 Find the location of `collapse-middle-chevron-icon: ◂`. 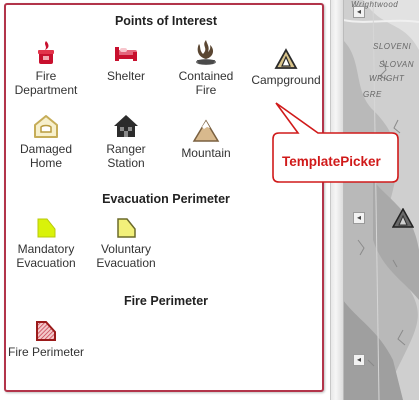

collapse-middle-chevron-icon: ◂ is located at coordinates (359, 218).